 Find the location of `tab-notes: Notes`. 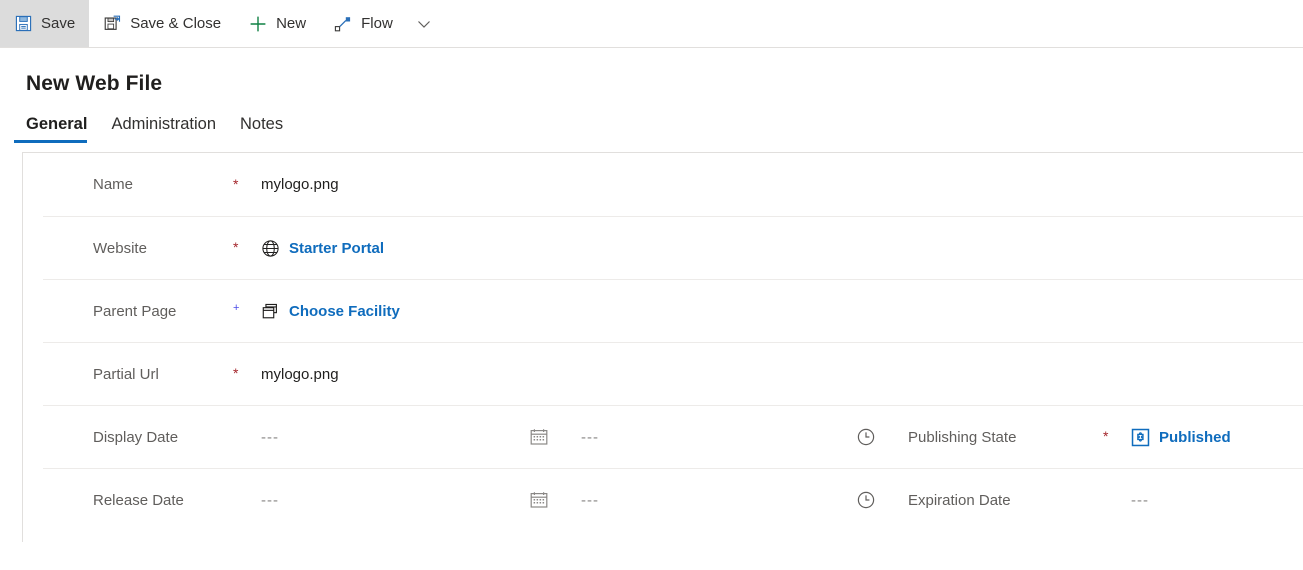

tab-notes: Notes is located at coordinates (261, 129).